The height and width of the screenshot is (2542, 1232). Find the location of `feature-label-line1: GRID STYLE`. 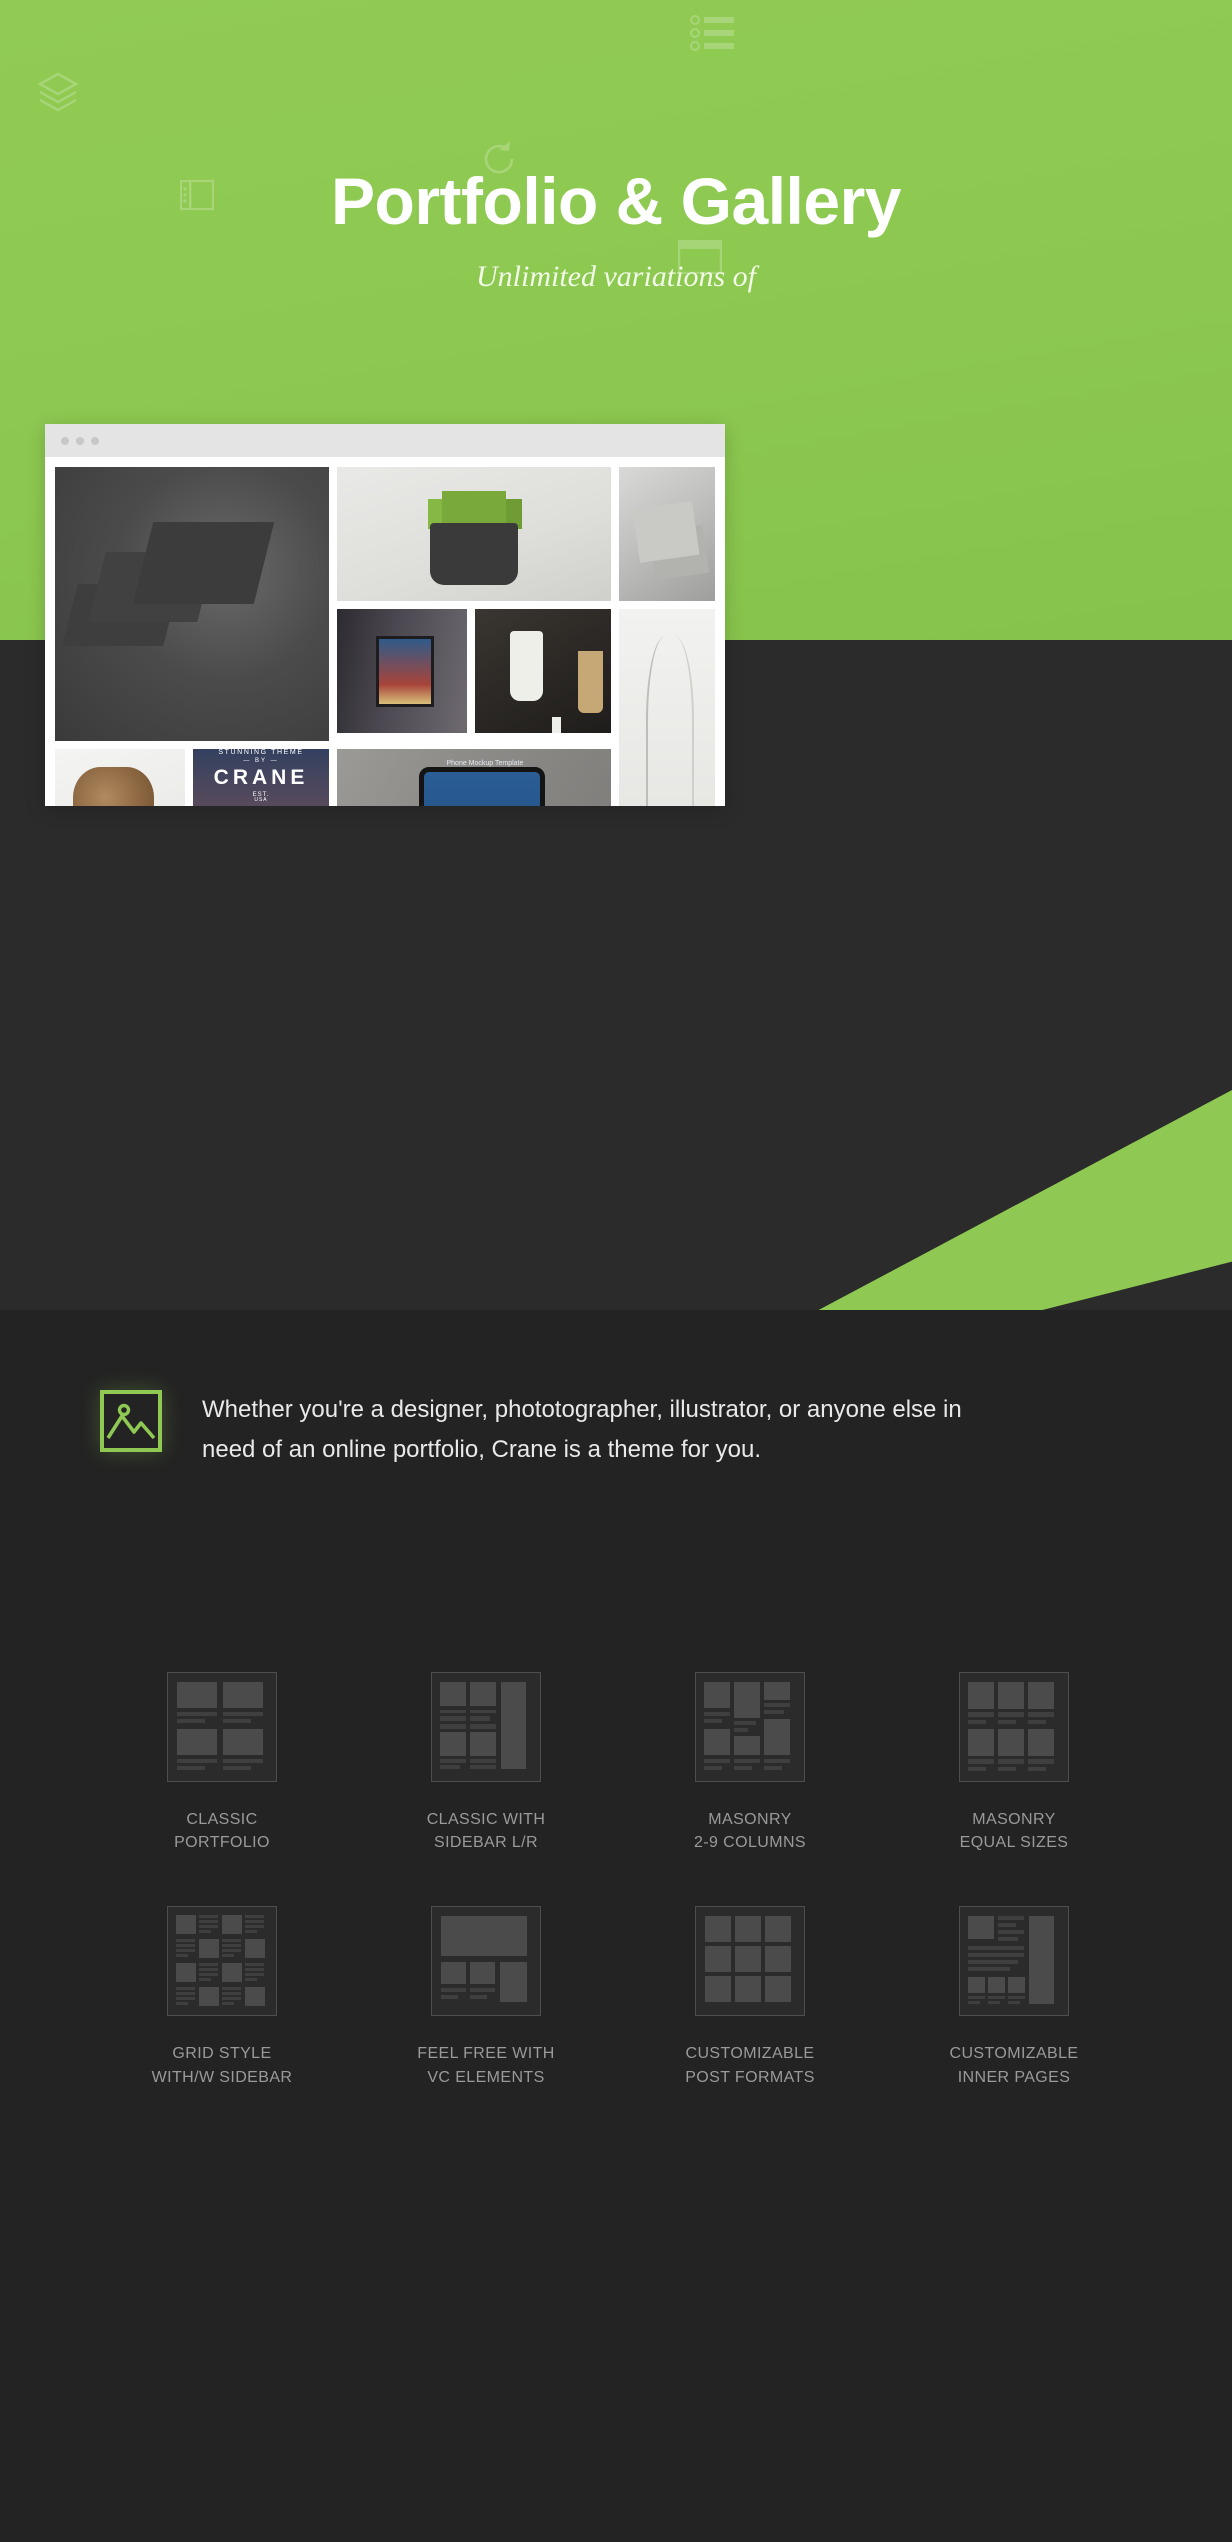

feature-label-line1: GRID STYLE is located at coordinates (222, 2054).